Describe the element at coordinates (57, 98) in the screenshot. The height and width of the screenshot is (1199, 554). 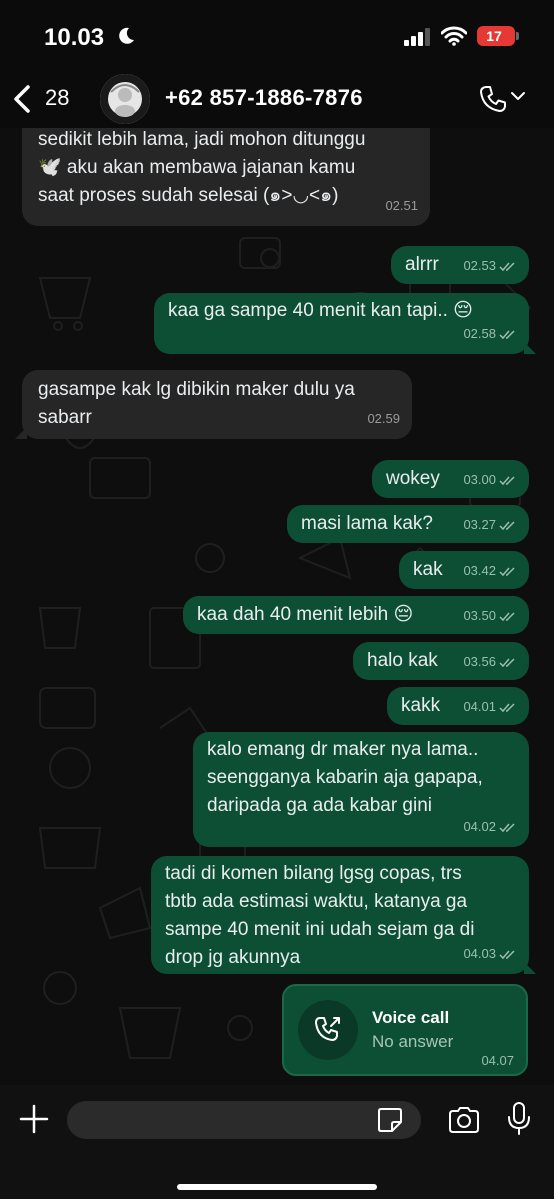
I see `back-unread-count: 28` at that location.